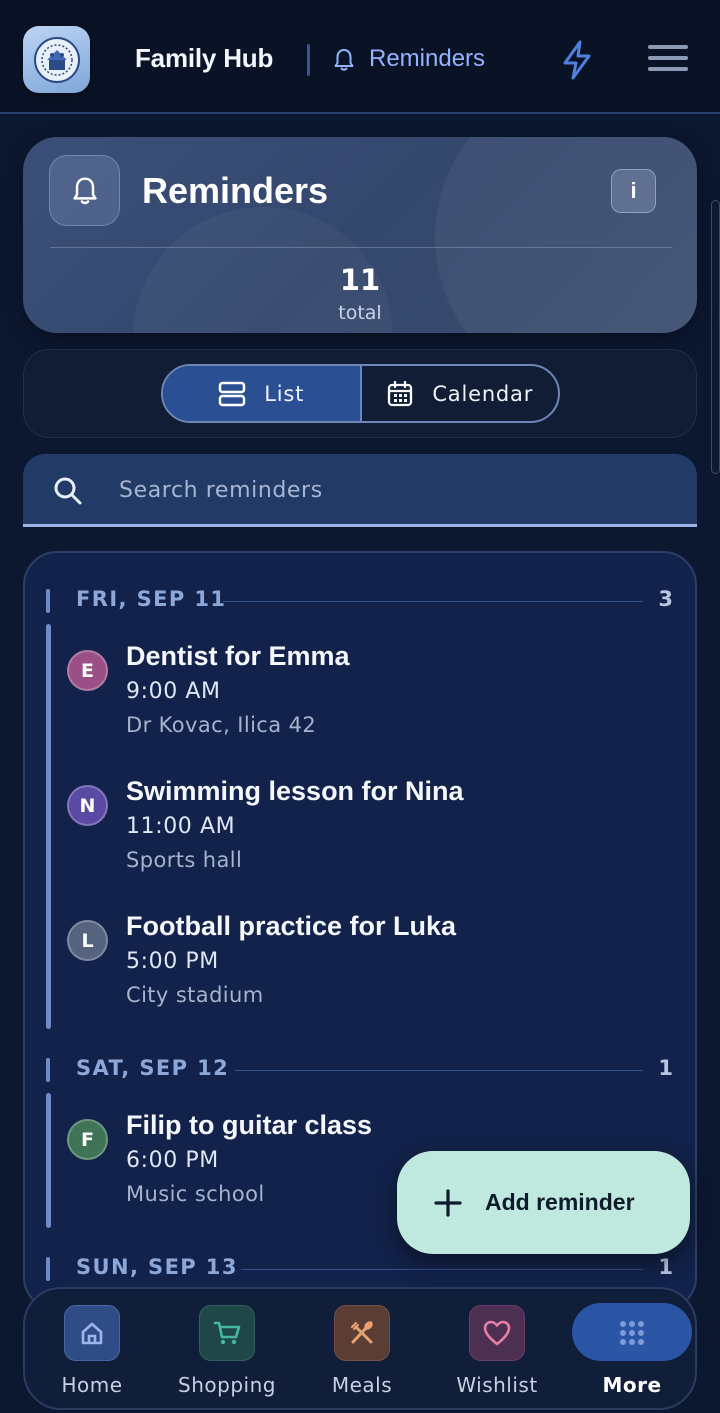  I want to click on view-toggle: List Calendar, so click(360, 393).